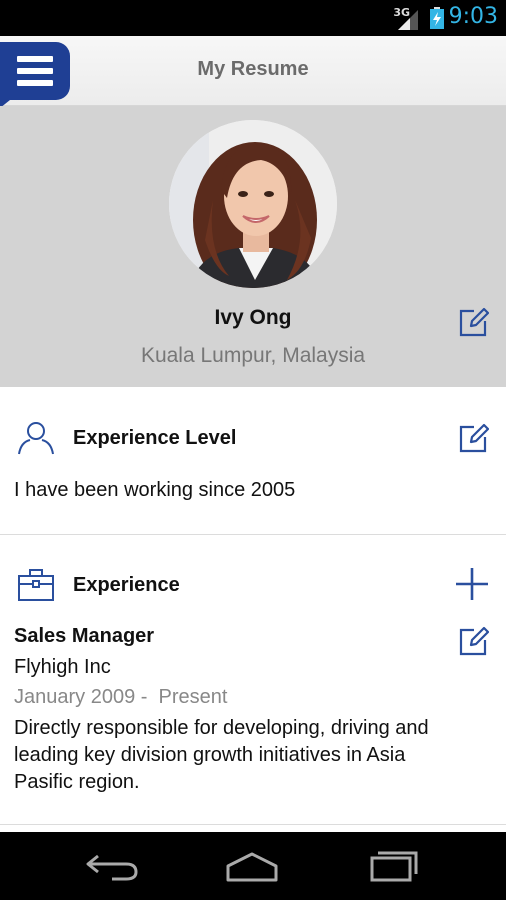  What do you see at coordinates (473, 322) in the screenshot?
I see `edit-profile-icon` at bounding box center [473, 322].